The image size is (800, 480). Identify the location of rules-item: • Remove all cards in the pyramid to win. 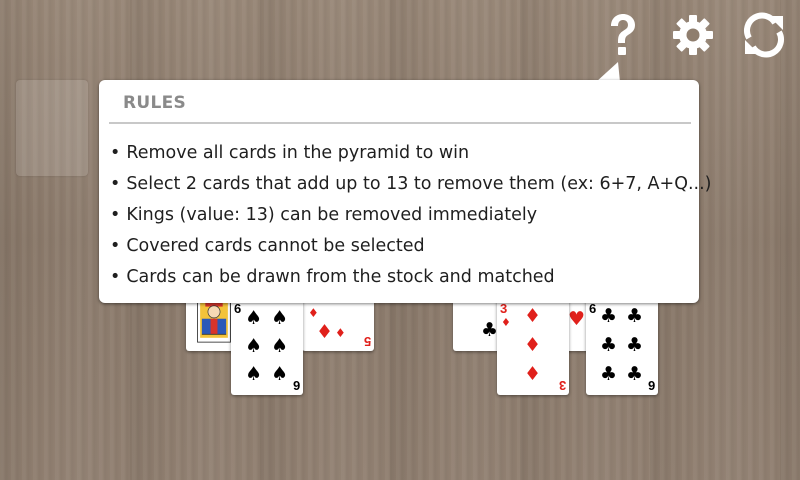
(410, 153).